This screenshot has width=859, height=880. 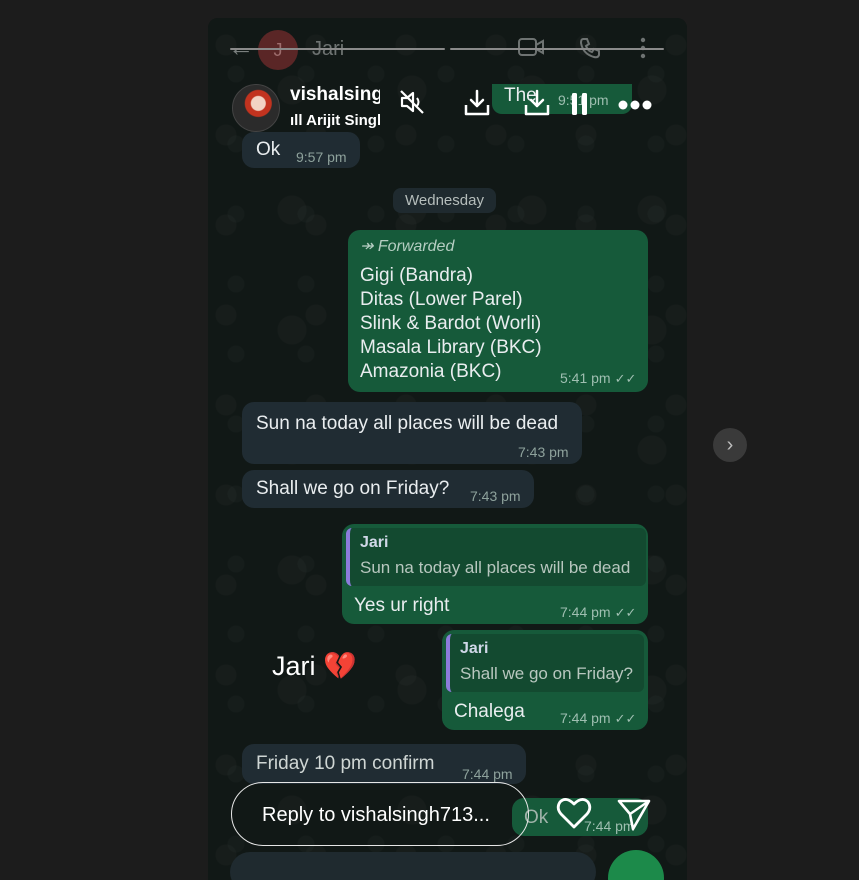 What do you see at coordinates (495, 567) in the screenshot?
I see `quoted-text: Sun na today all places will be dead` at bounding box center [495, 567].